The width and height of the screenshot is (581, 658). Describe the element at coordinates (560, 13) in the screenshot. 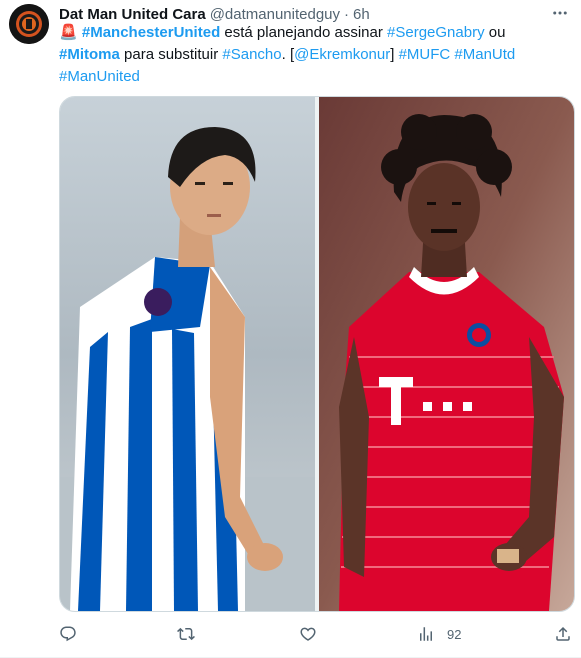

I see `more-icon` at that location.